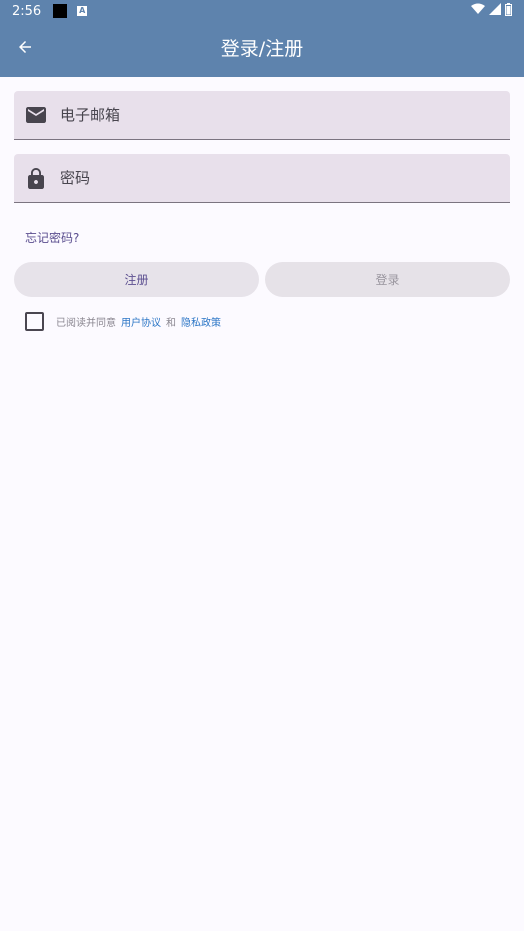 The width and height of the screenshot is (524, 931). I want to click on signal-icon, so click(495, 11).